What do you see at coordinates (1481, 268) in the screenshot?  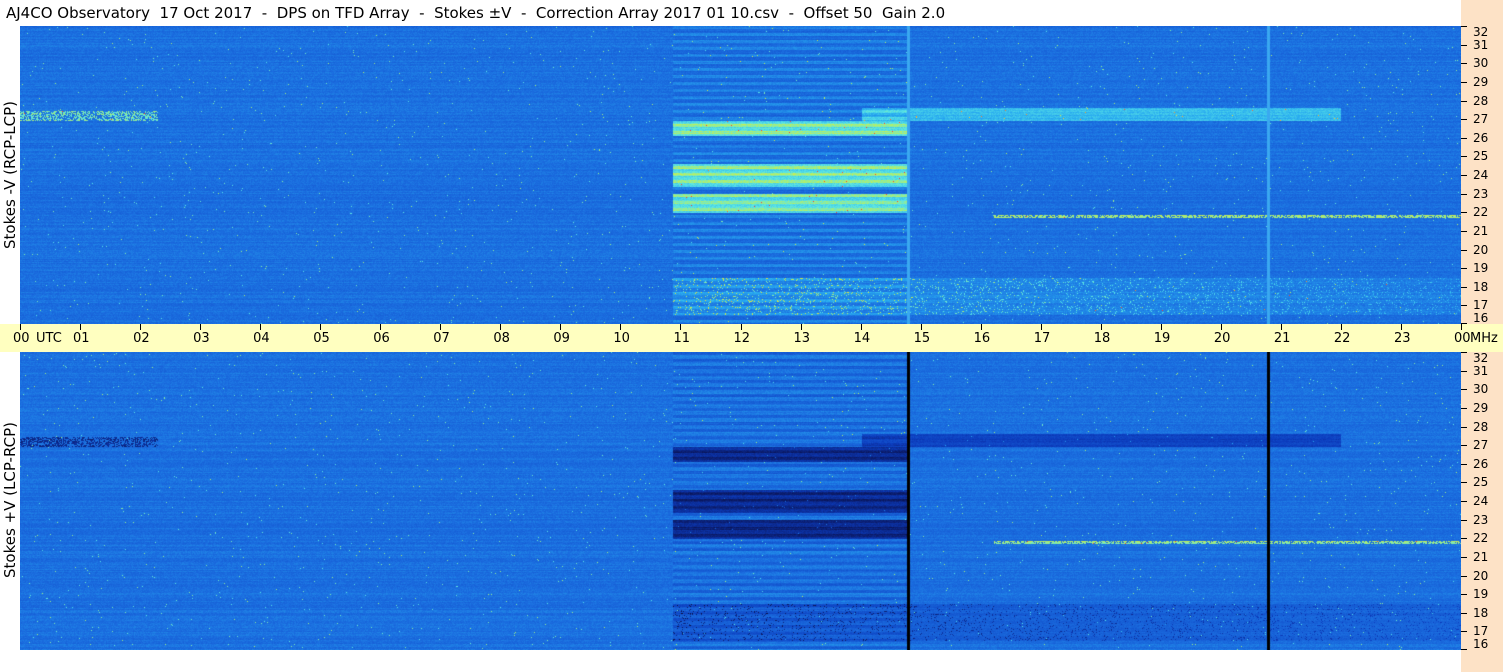 I see `freq-tick-label: 19` at bounding box center [1481, 268].